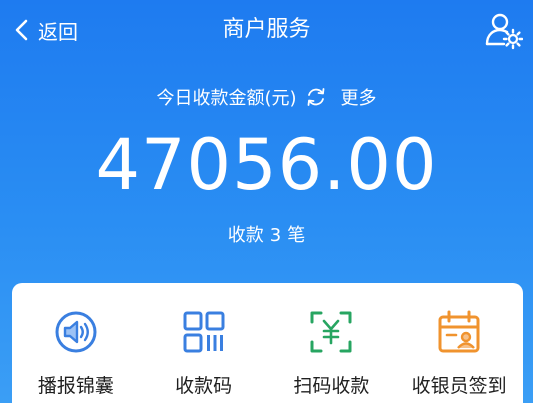 The width and height of the screenshot is (533, 403). I want to click on service-cashier-checkin: 收银员签到, so click(459, 343).